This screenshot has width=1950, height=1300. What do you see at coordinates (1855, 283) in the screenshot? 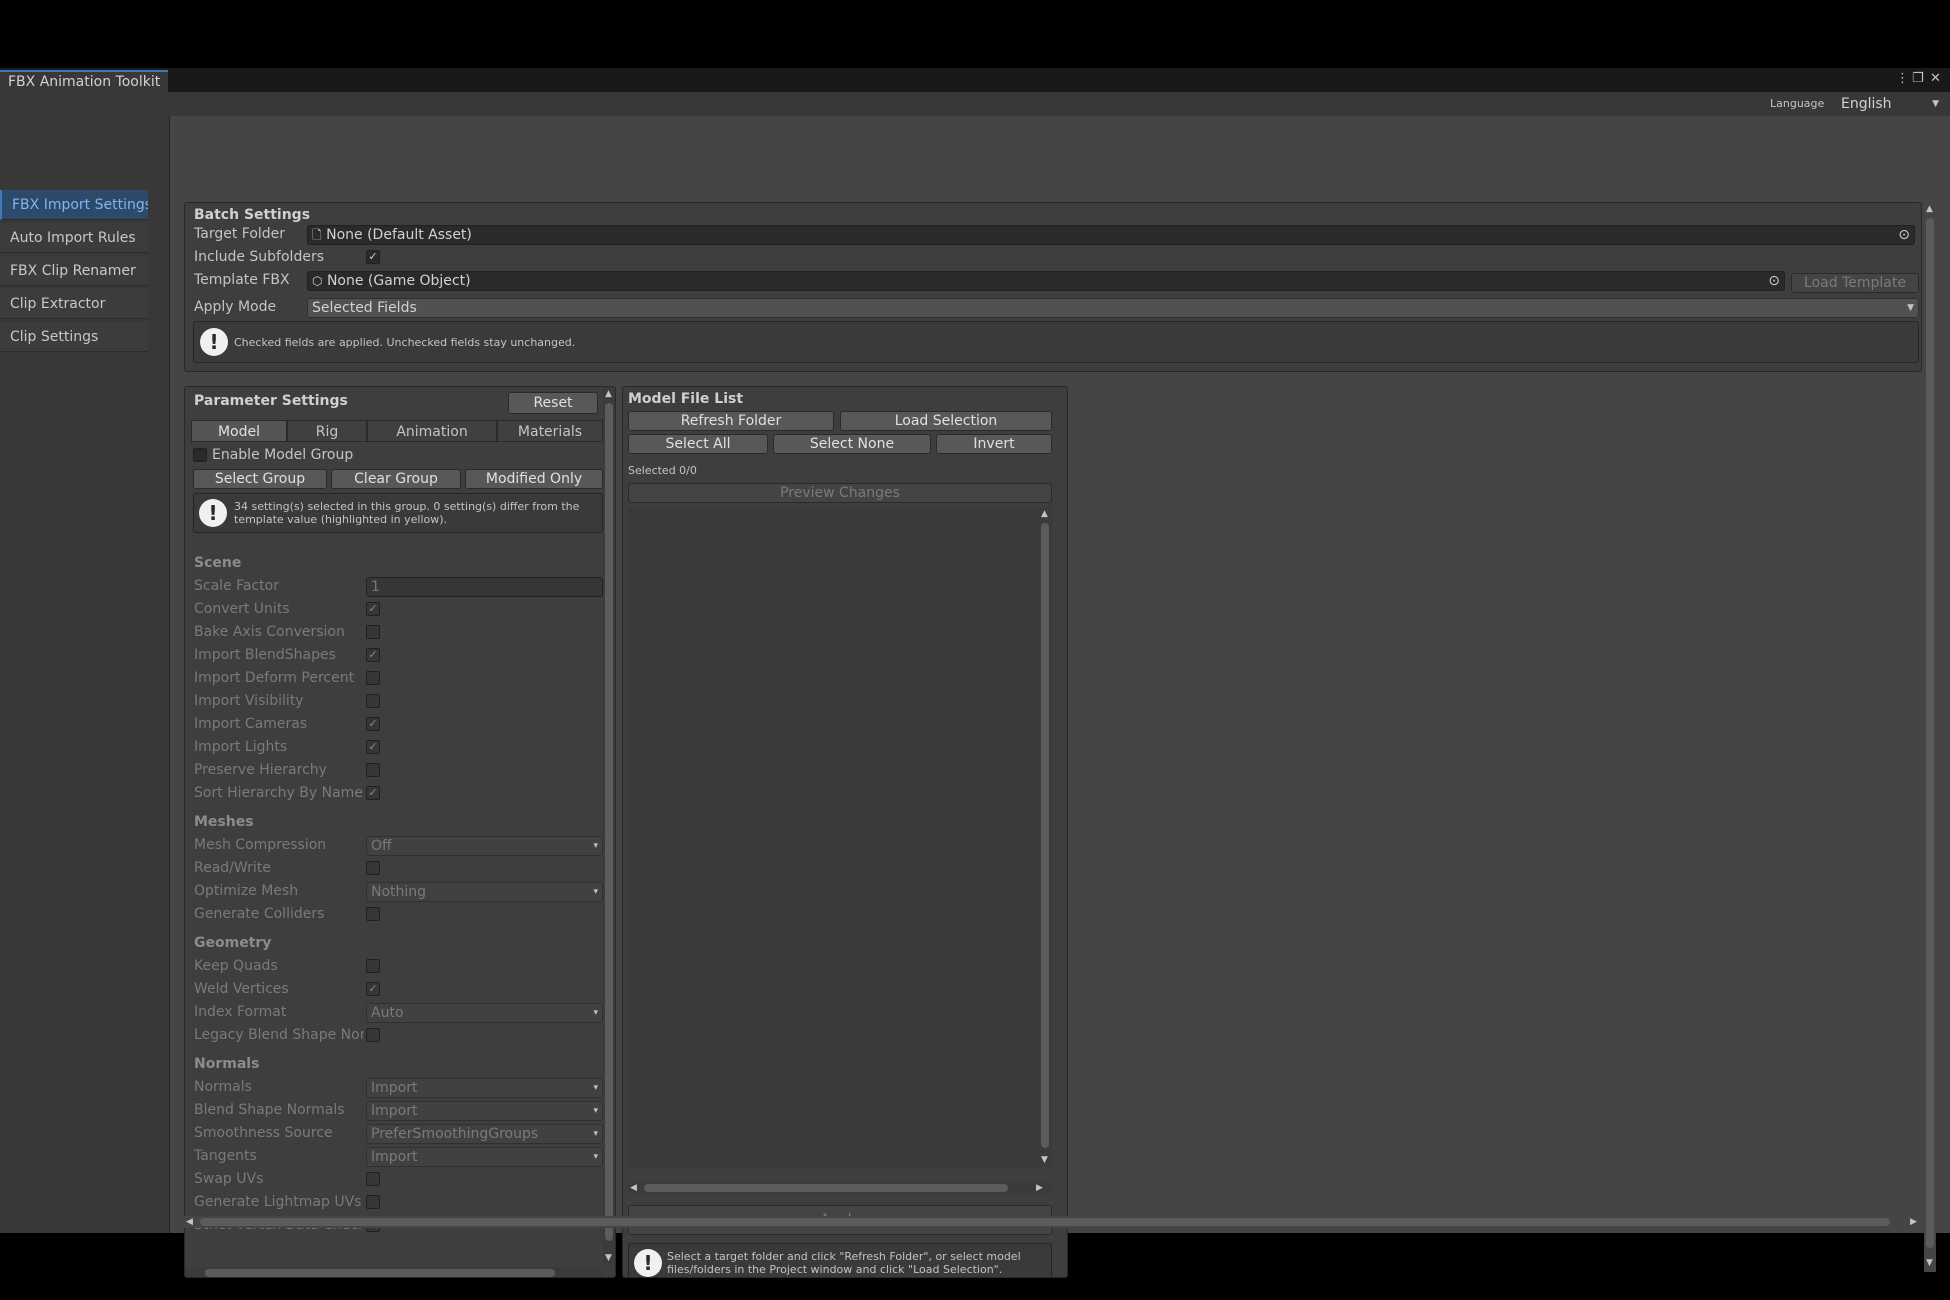
I see `load-template-button: Load Template` at bounding box center [1855, 283].